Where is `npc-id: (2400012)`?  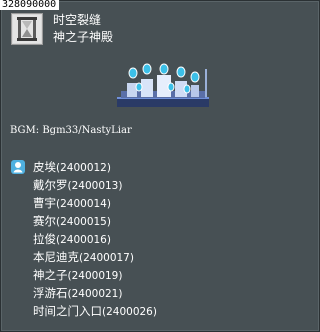 npc-id: (2400012) is located at coordinates (83, 168).